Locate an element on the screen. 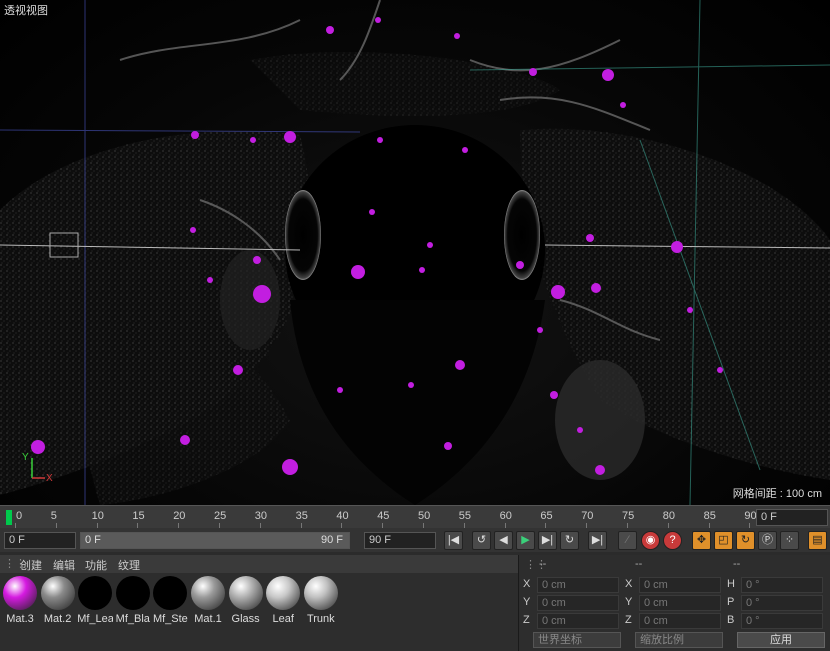 The height and width of the screenshot is (651, 830). size-header: -- is located at coordinates (639, 564).